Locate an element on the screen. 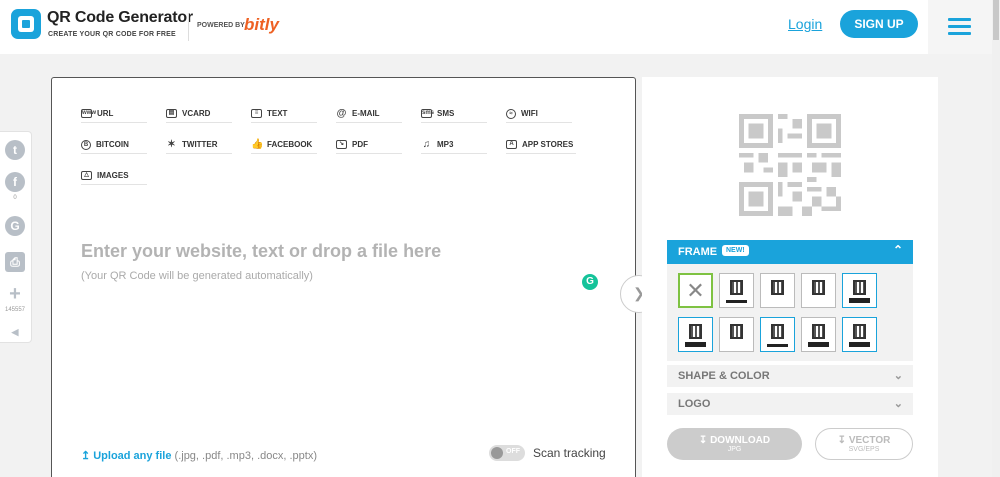  type-label: APP STORES is located at coordinates (548, 144).